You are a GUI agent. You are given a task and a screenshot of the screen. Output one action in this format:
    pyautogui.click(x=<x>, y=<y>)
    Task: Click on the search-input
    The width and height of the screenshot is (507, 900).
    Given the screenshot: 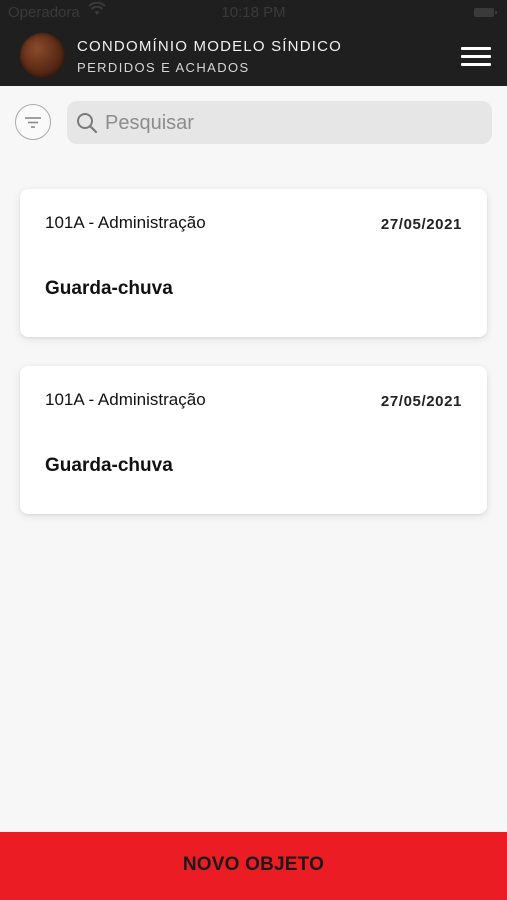 What is the action you would take?
    pyautogui.click(x=295, y=123)
    